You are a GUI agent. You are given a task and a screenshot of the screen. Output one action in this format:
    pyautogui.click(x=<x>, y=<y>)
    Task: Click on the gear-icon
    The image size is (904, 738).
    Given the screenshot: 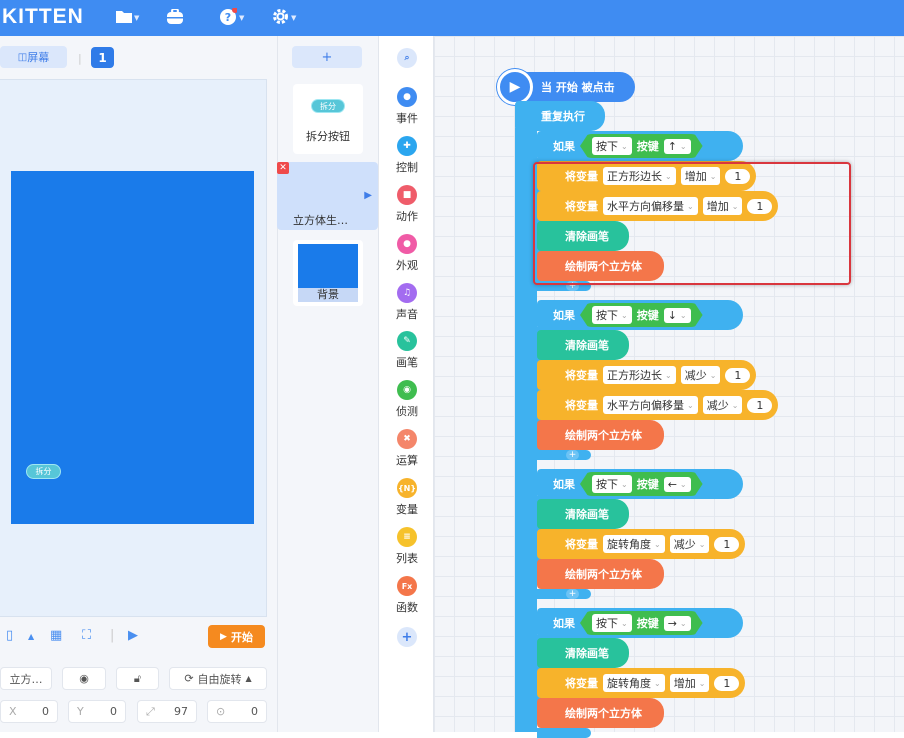 What is the action you would take?
    pyautogui.click(x=280, y=18)
    